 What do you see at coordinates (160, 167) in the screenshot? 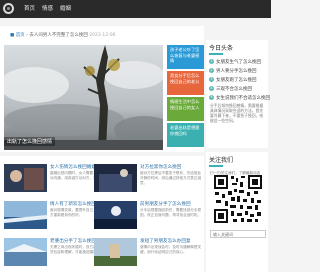
I see `article-title: 对方拉黑你怎么挽回` at bounding box center [160, 167].